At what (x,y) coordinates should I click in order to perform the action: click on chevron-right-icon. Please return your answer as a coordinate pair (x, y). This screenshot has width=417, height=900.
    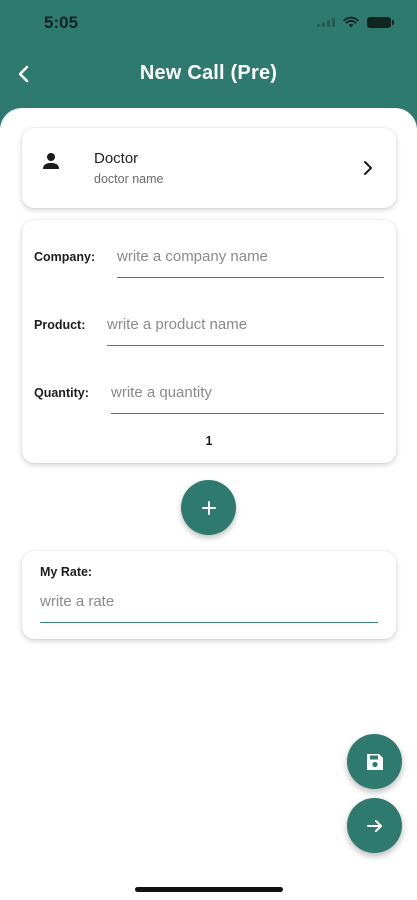
    Looking at the image, I should click on (368, 168).